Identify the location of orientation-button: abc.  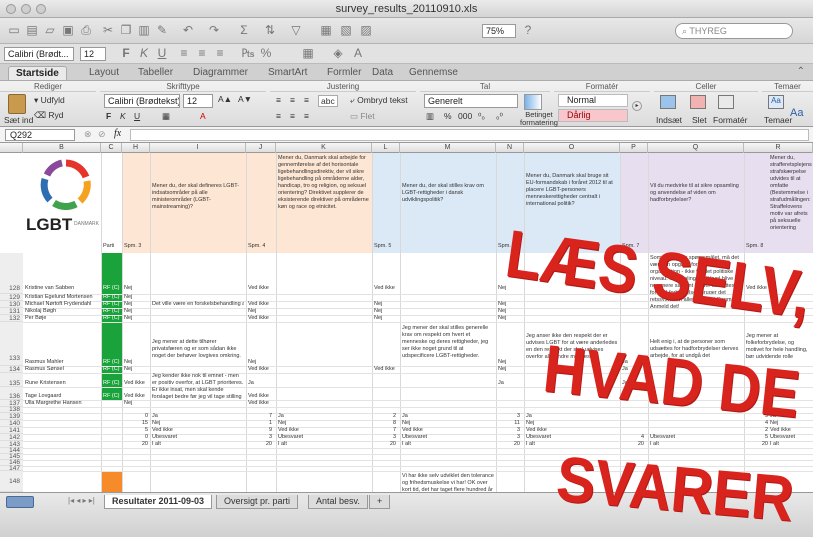
(328, 101).